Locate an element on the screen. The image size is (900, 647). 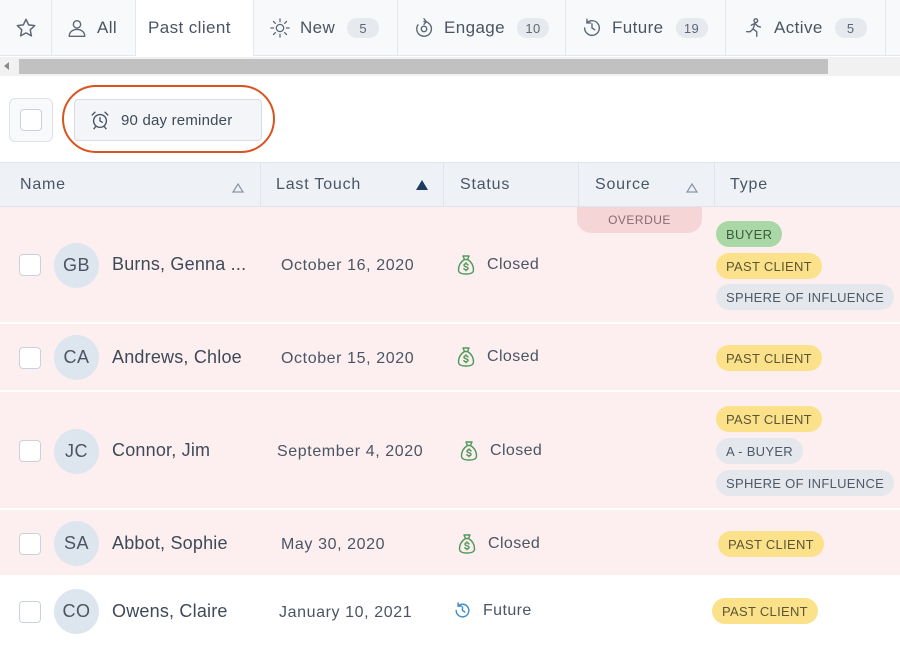
person-icon is located at coordinates (77, 28).